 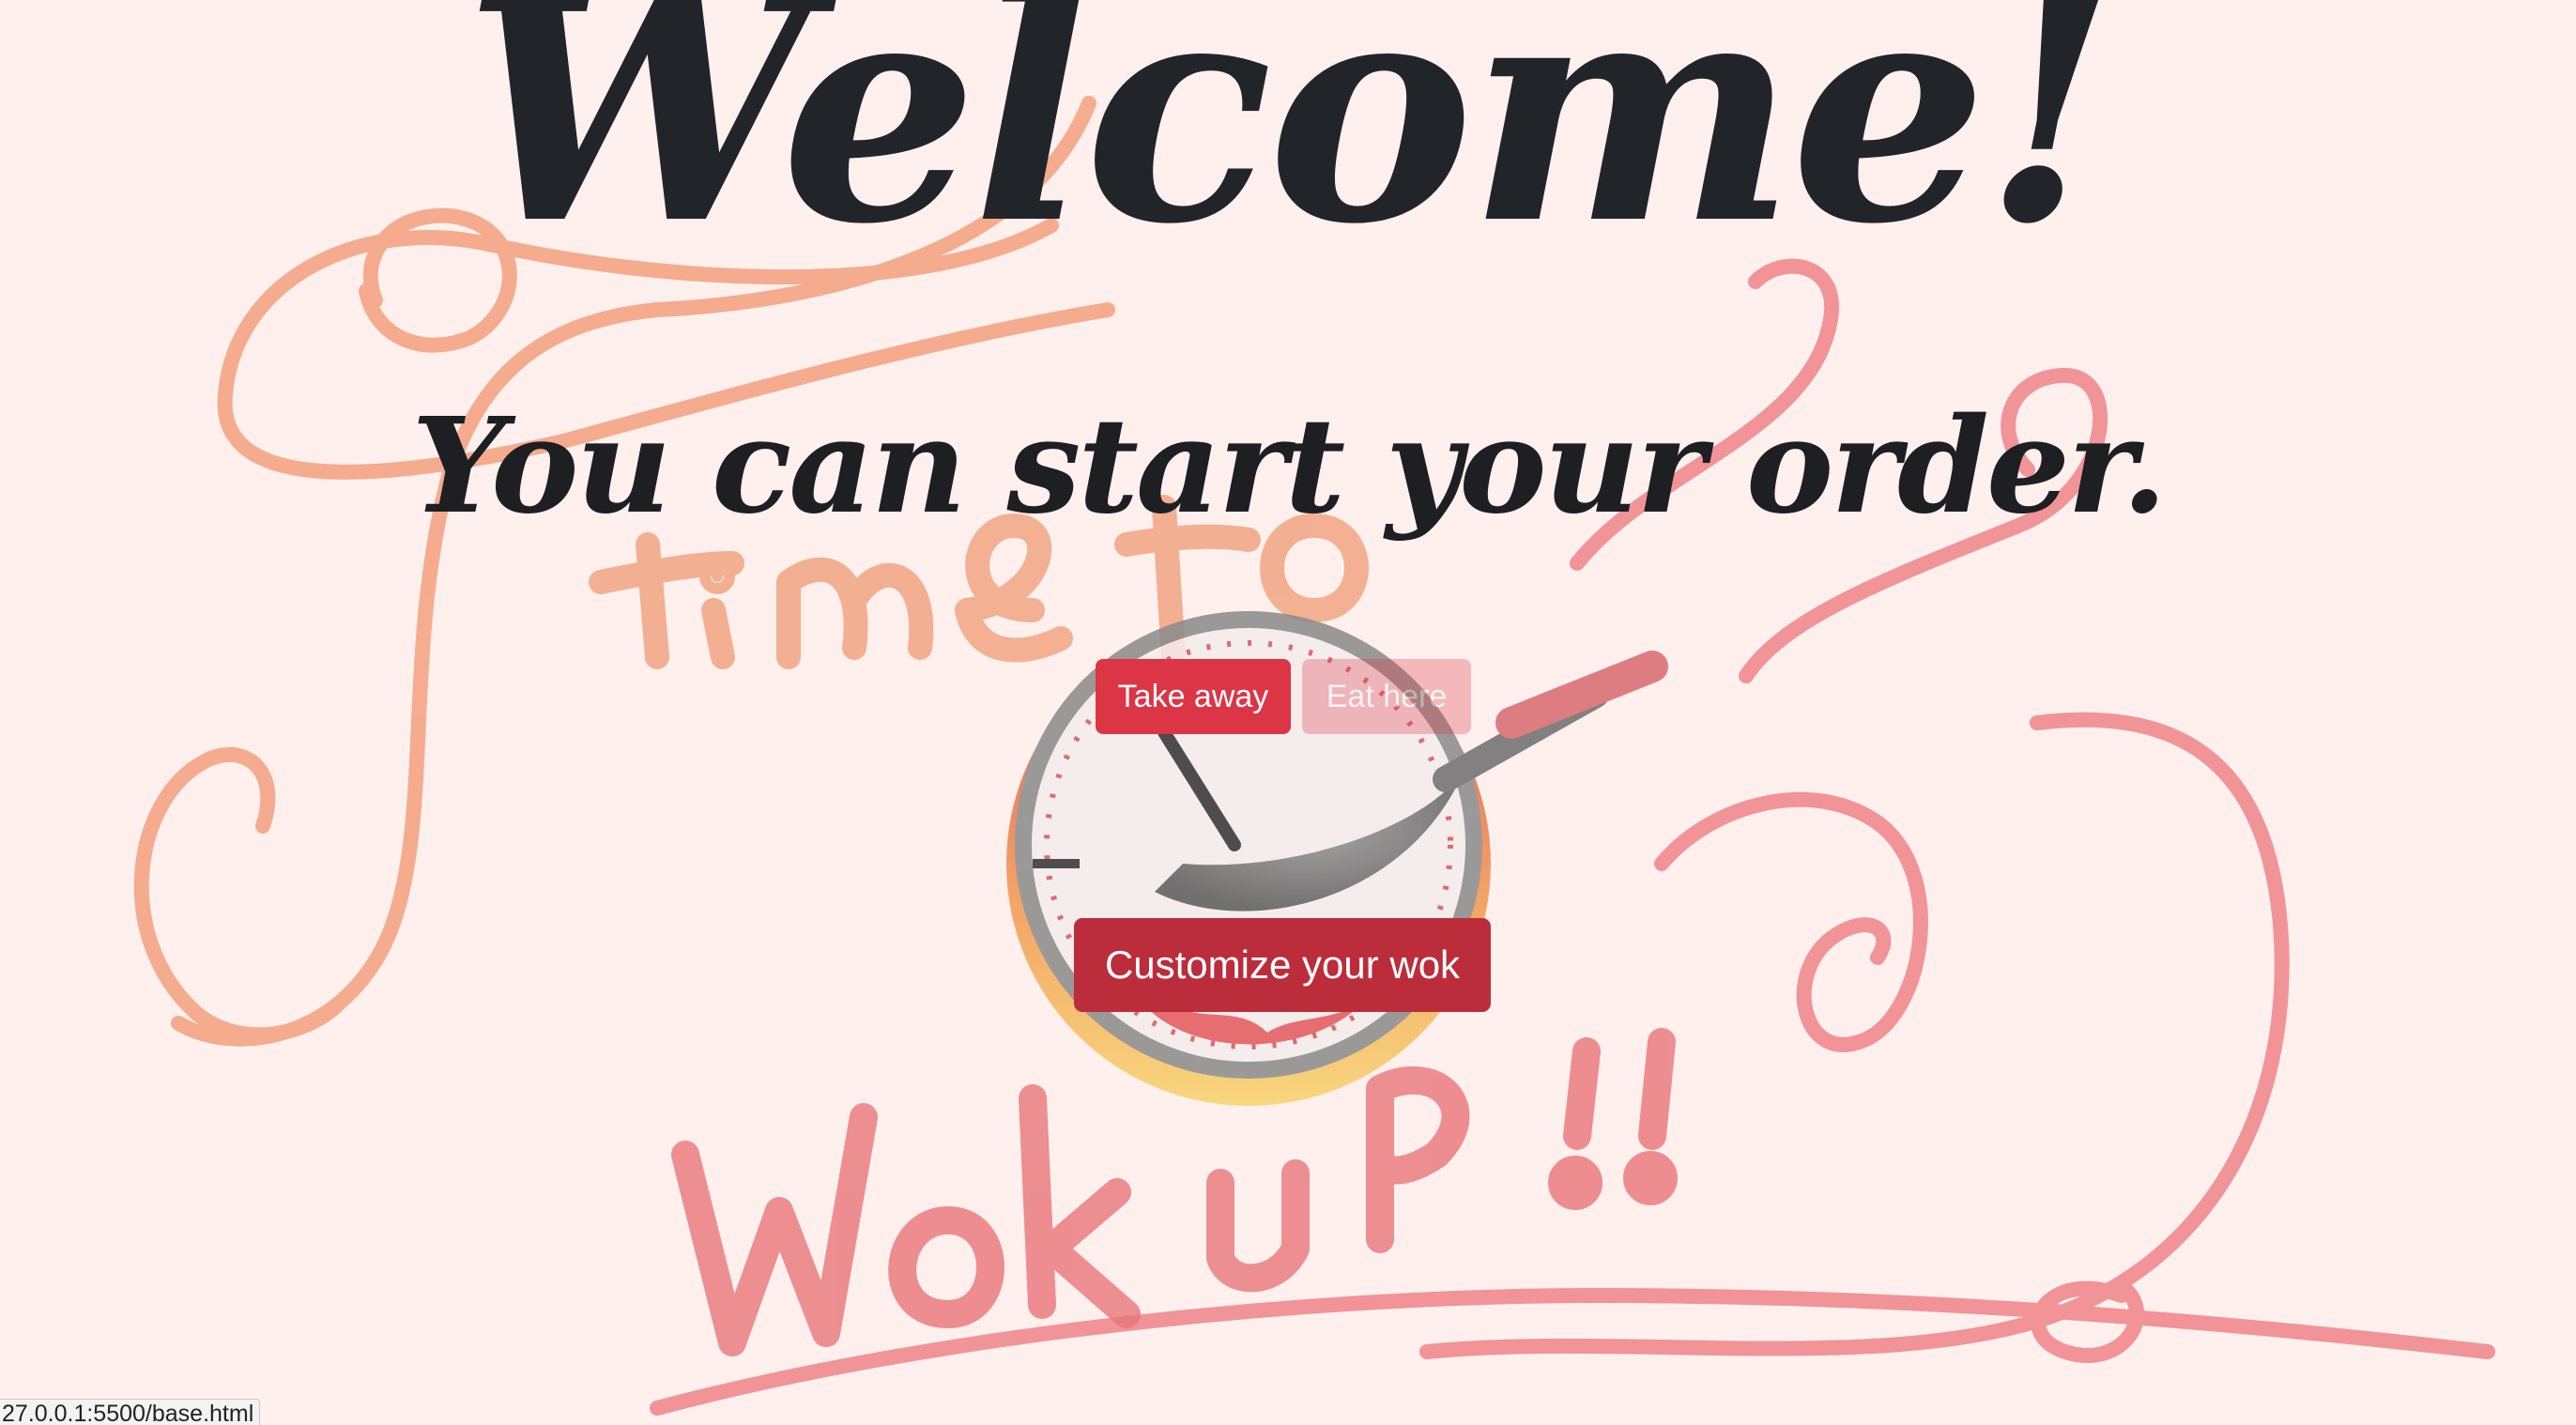 I want to click on welcome-heading: Welcome!, so click(x=1291, y=146).